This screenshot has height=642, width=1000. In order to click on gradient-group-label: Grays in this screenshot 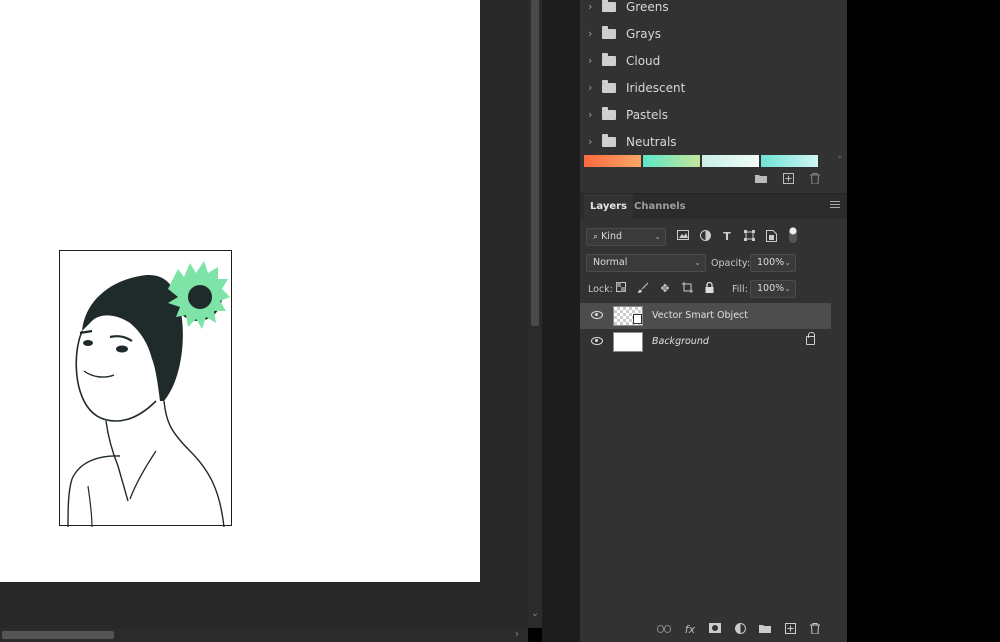, I will do `click(643, 33)`.